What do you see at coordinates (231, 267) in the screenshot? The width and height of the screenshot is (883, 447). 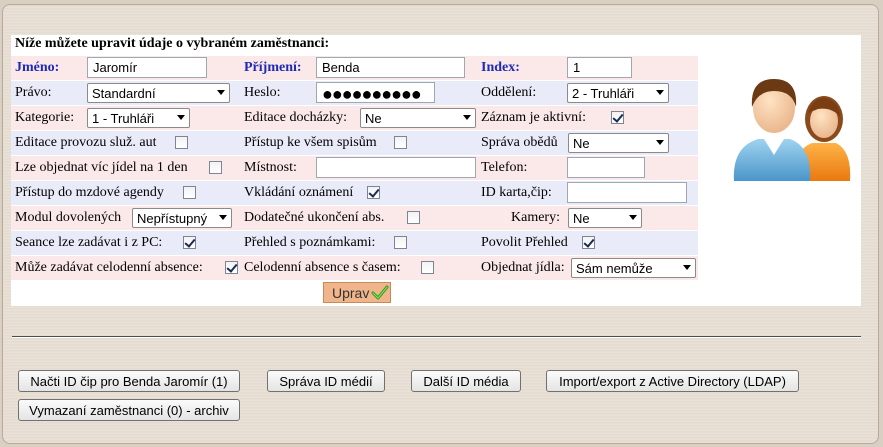 I see `full-day-checkbox` at bounding box center [231, 267].